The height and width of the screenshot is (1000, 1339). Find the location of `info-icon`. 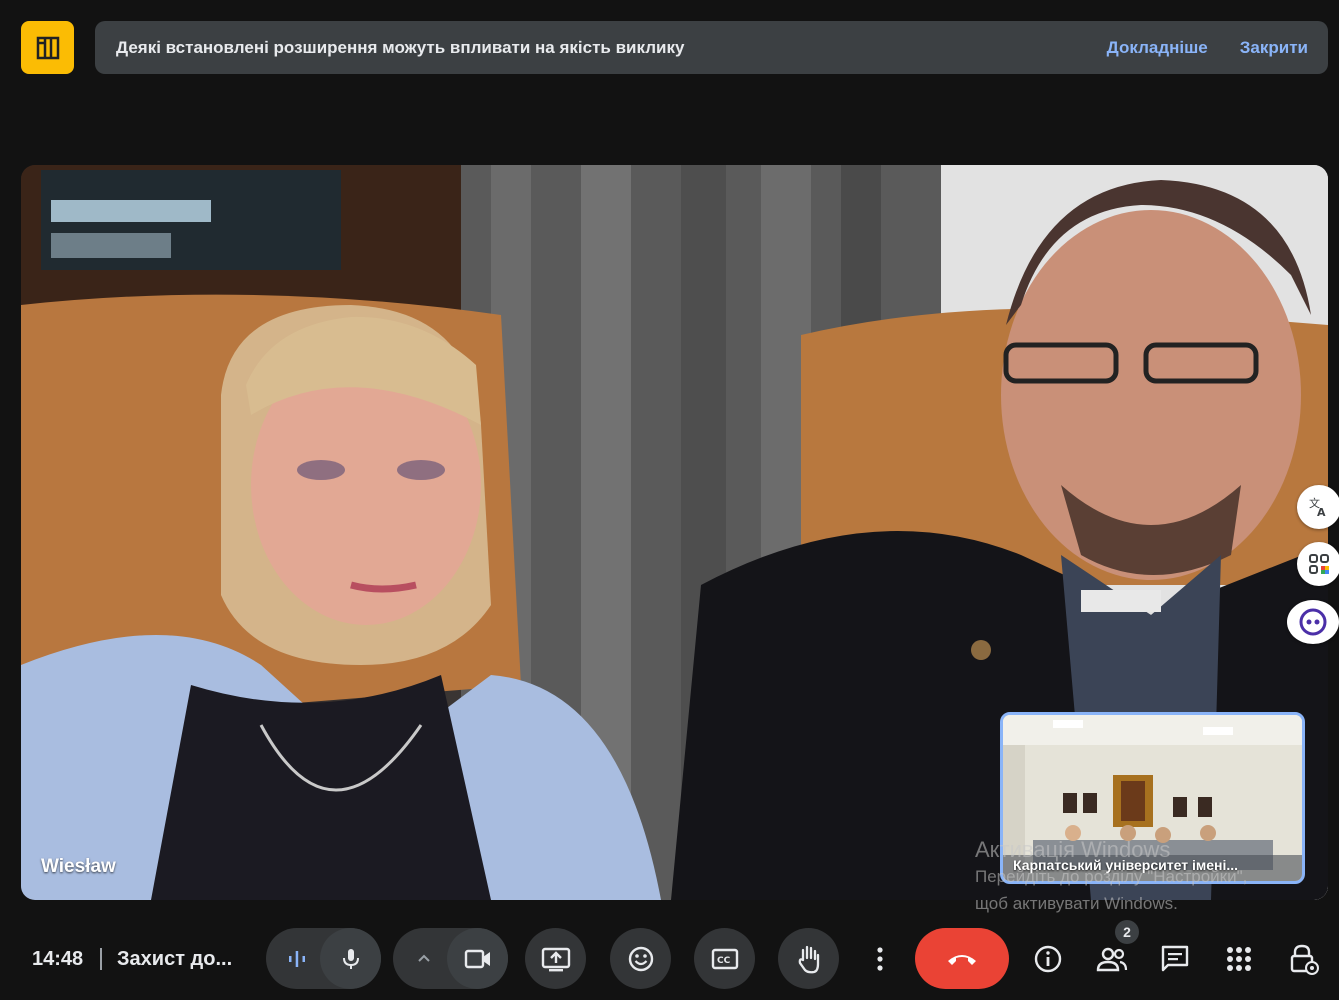

info-icon is located at coordinates (1048, 959).